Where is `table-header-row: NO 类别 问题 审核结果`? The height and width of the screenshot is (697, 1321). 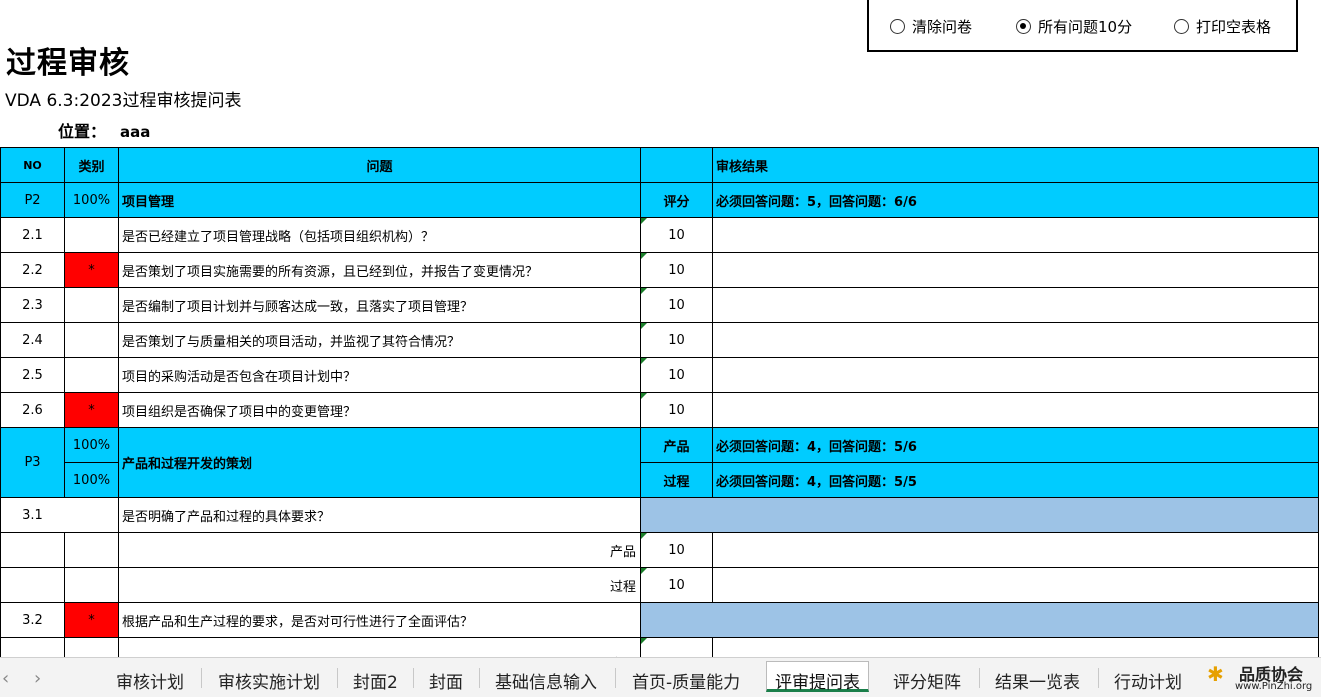 table-header-row: NO 类别 问题 审核结果 is located at coordinates (659, 165).